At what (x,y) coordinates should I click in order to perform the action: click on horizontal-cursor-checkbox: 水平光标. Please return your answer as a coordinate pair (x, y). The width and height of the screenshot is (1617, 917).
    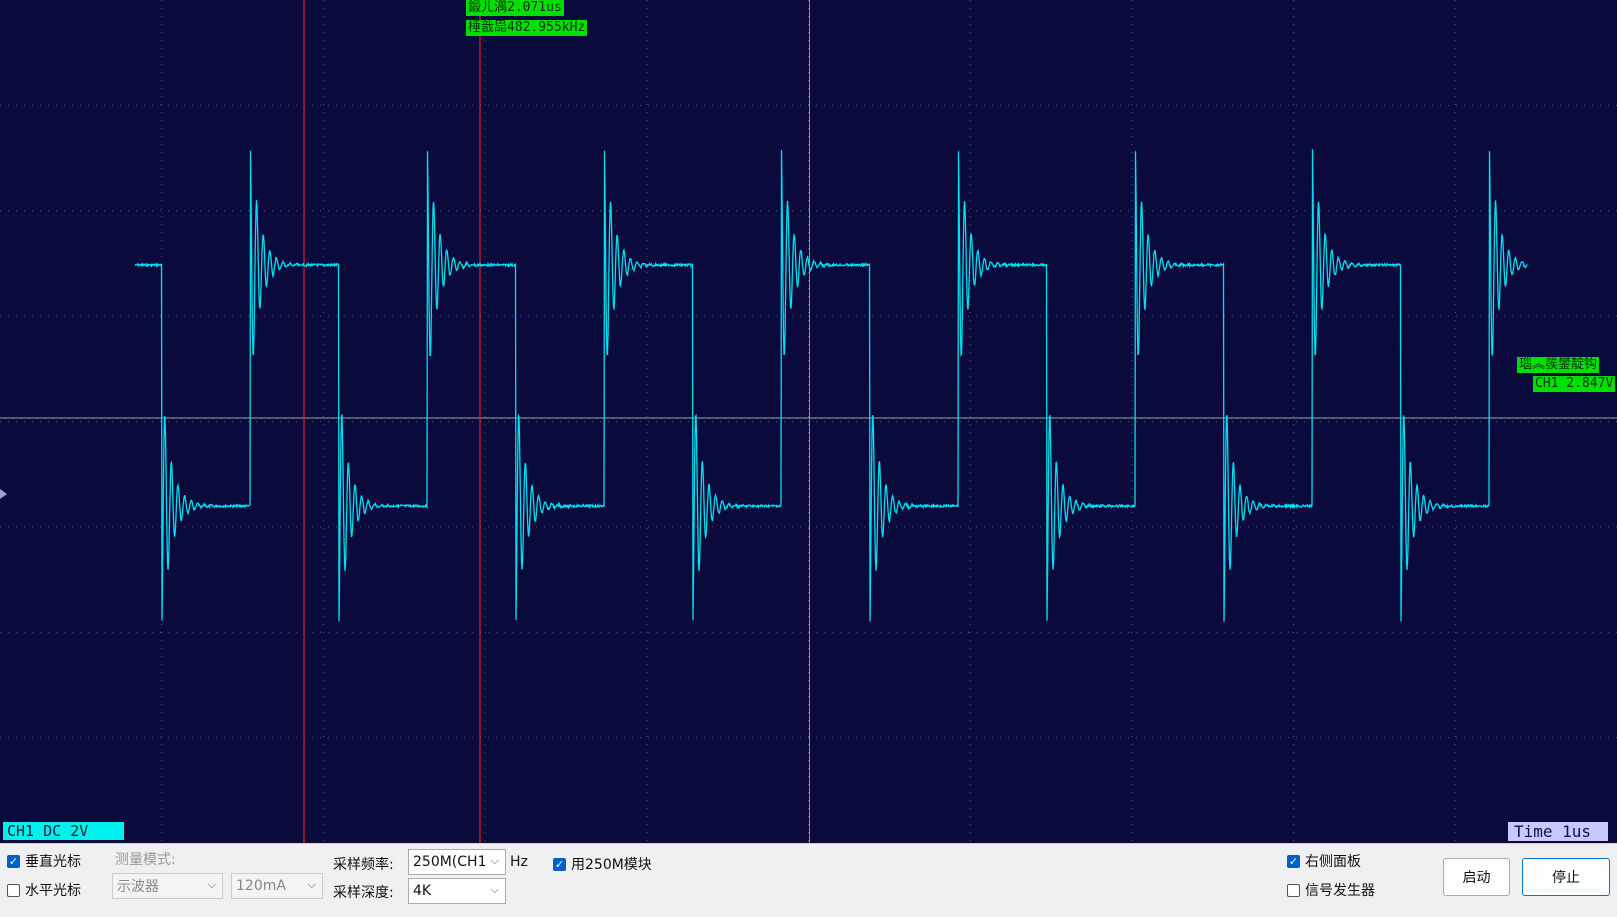
    Looking at the image, I should click on (44, 890).